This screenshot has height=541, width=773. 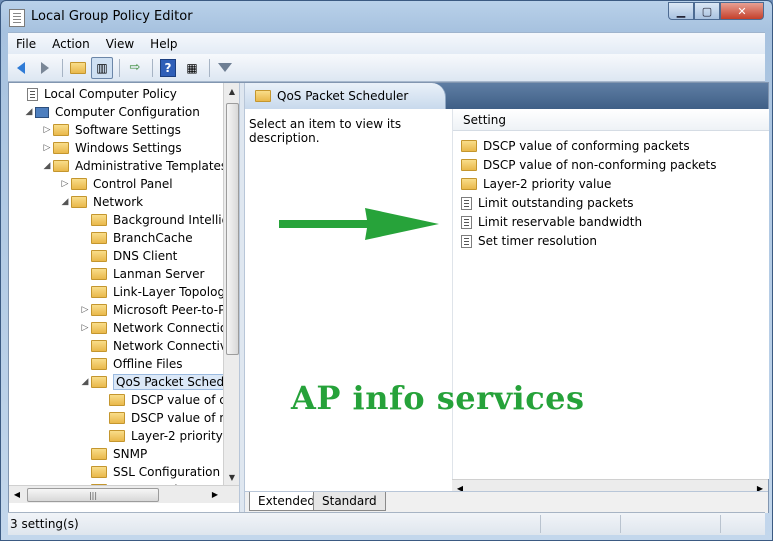 What do you see at coordinates (116, 184) in the screenshot?
I see `tree-node: ▷ Control Panel` at bounding box center [116, 184].